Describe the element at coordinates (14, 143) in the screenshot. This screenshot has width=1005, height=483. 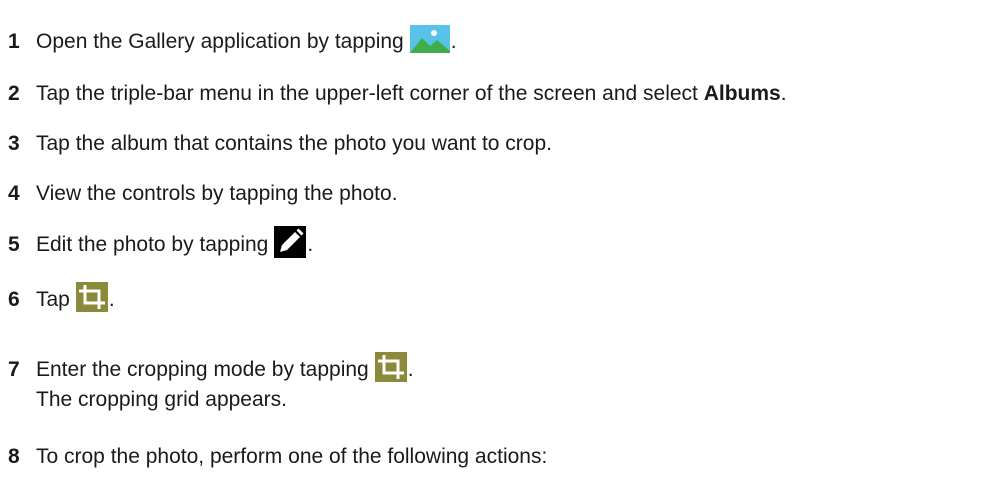
I see `step-number: 3` at that location.